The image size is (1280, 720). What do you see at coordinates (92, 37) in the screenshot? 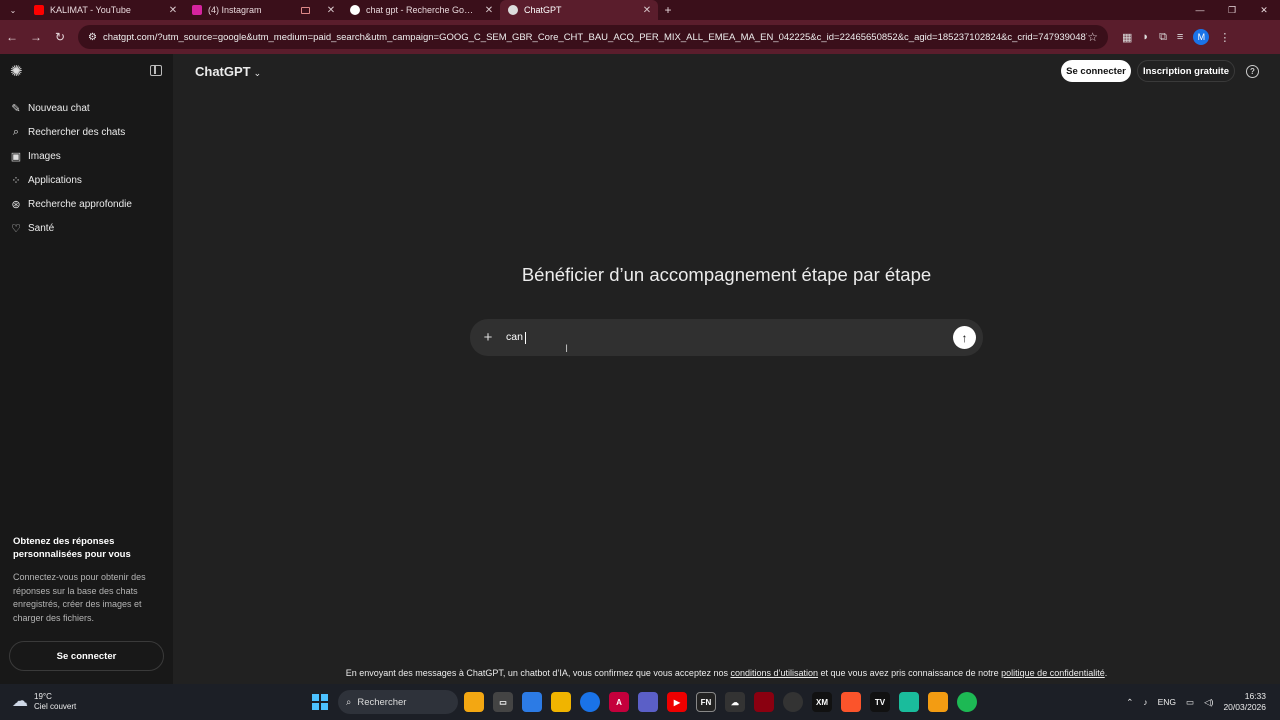
I see `site-info-icon: ⚙` at bounding box center [92, 37].